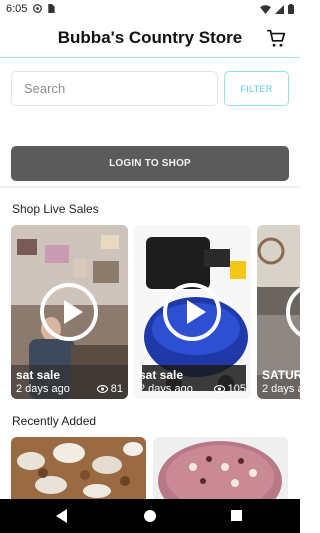  Describe the element at coordinates (116, 389) in the screenshot. I see `view-count: 81` at that location.